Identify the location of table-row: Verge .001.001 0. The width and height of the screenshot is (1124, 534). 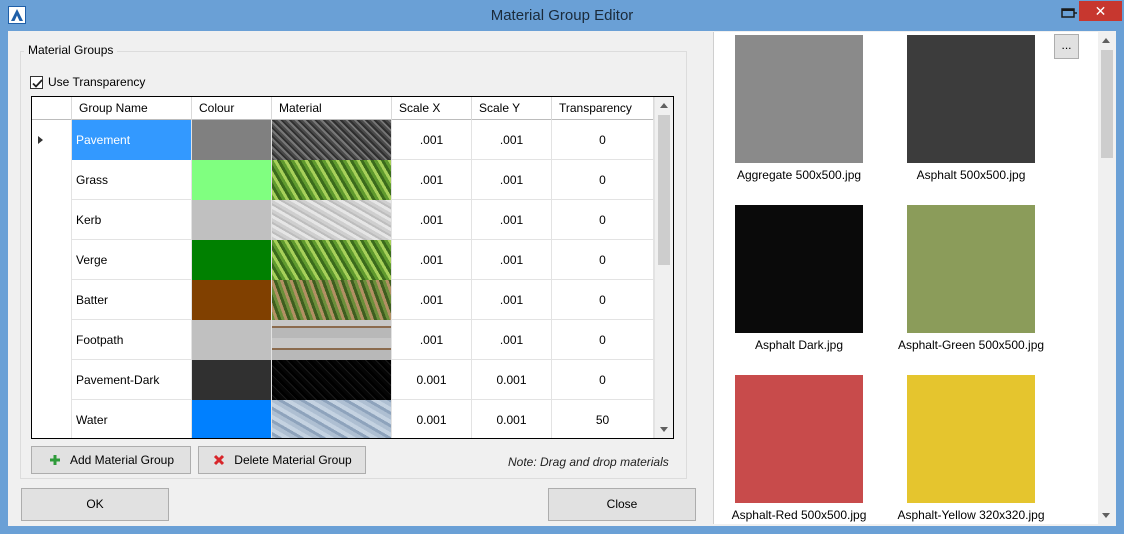
(343, 260).